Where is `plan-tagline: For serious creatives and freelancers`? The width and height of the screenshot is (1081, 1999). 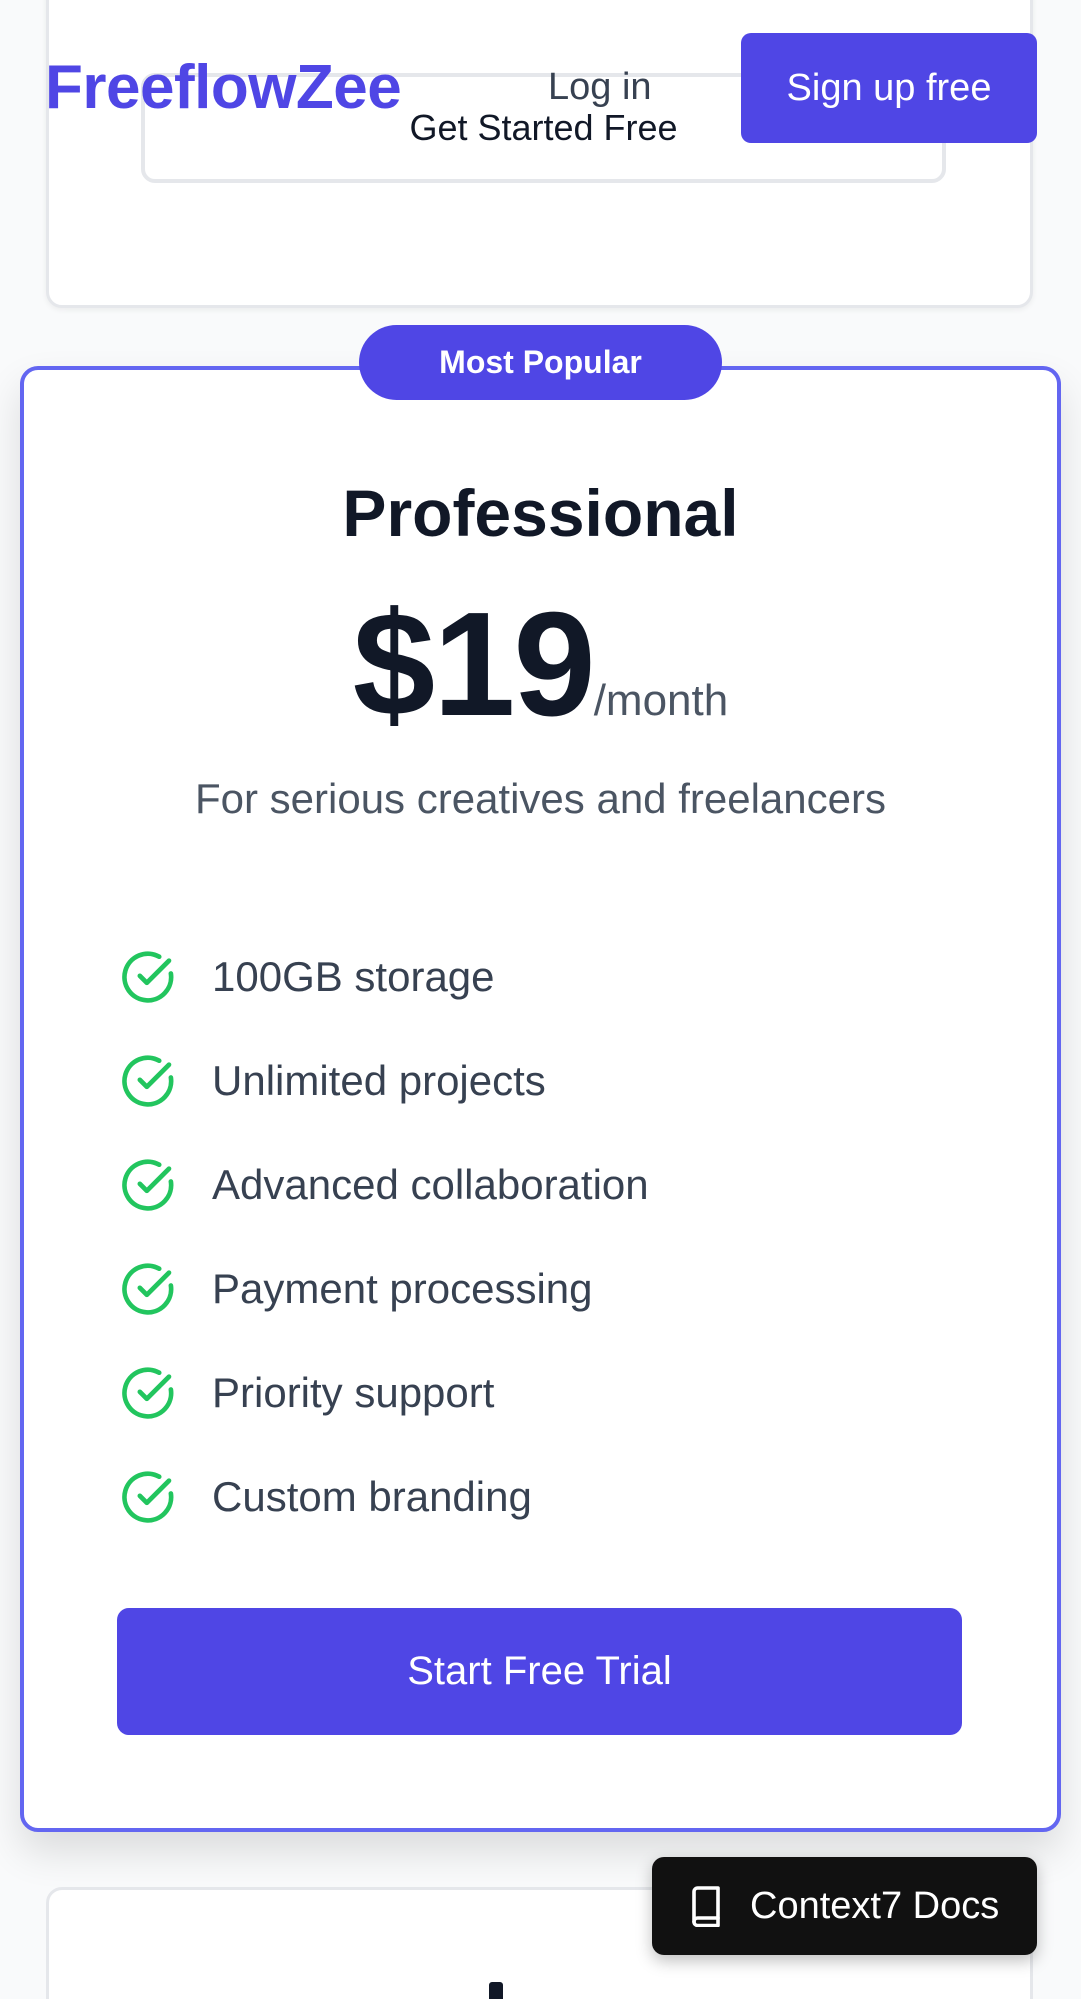
plan-tagline: For serious creatives and freelancers is located at coordinates (540, 798).